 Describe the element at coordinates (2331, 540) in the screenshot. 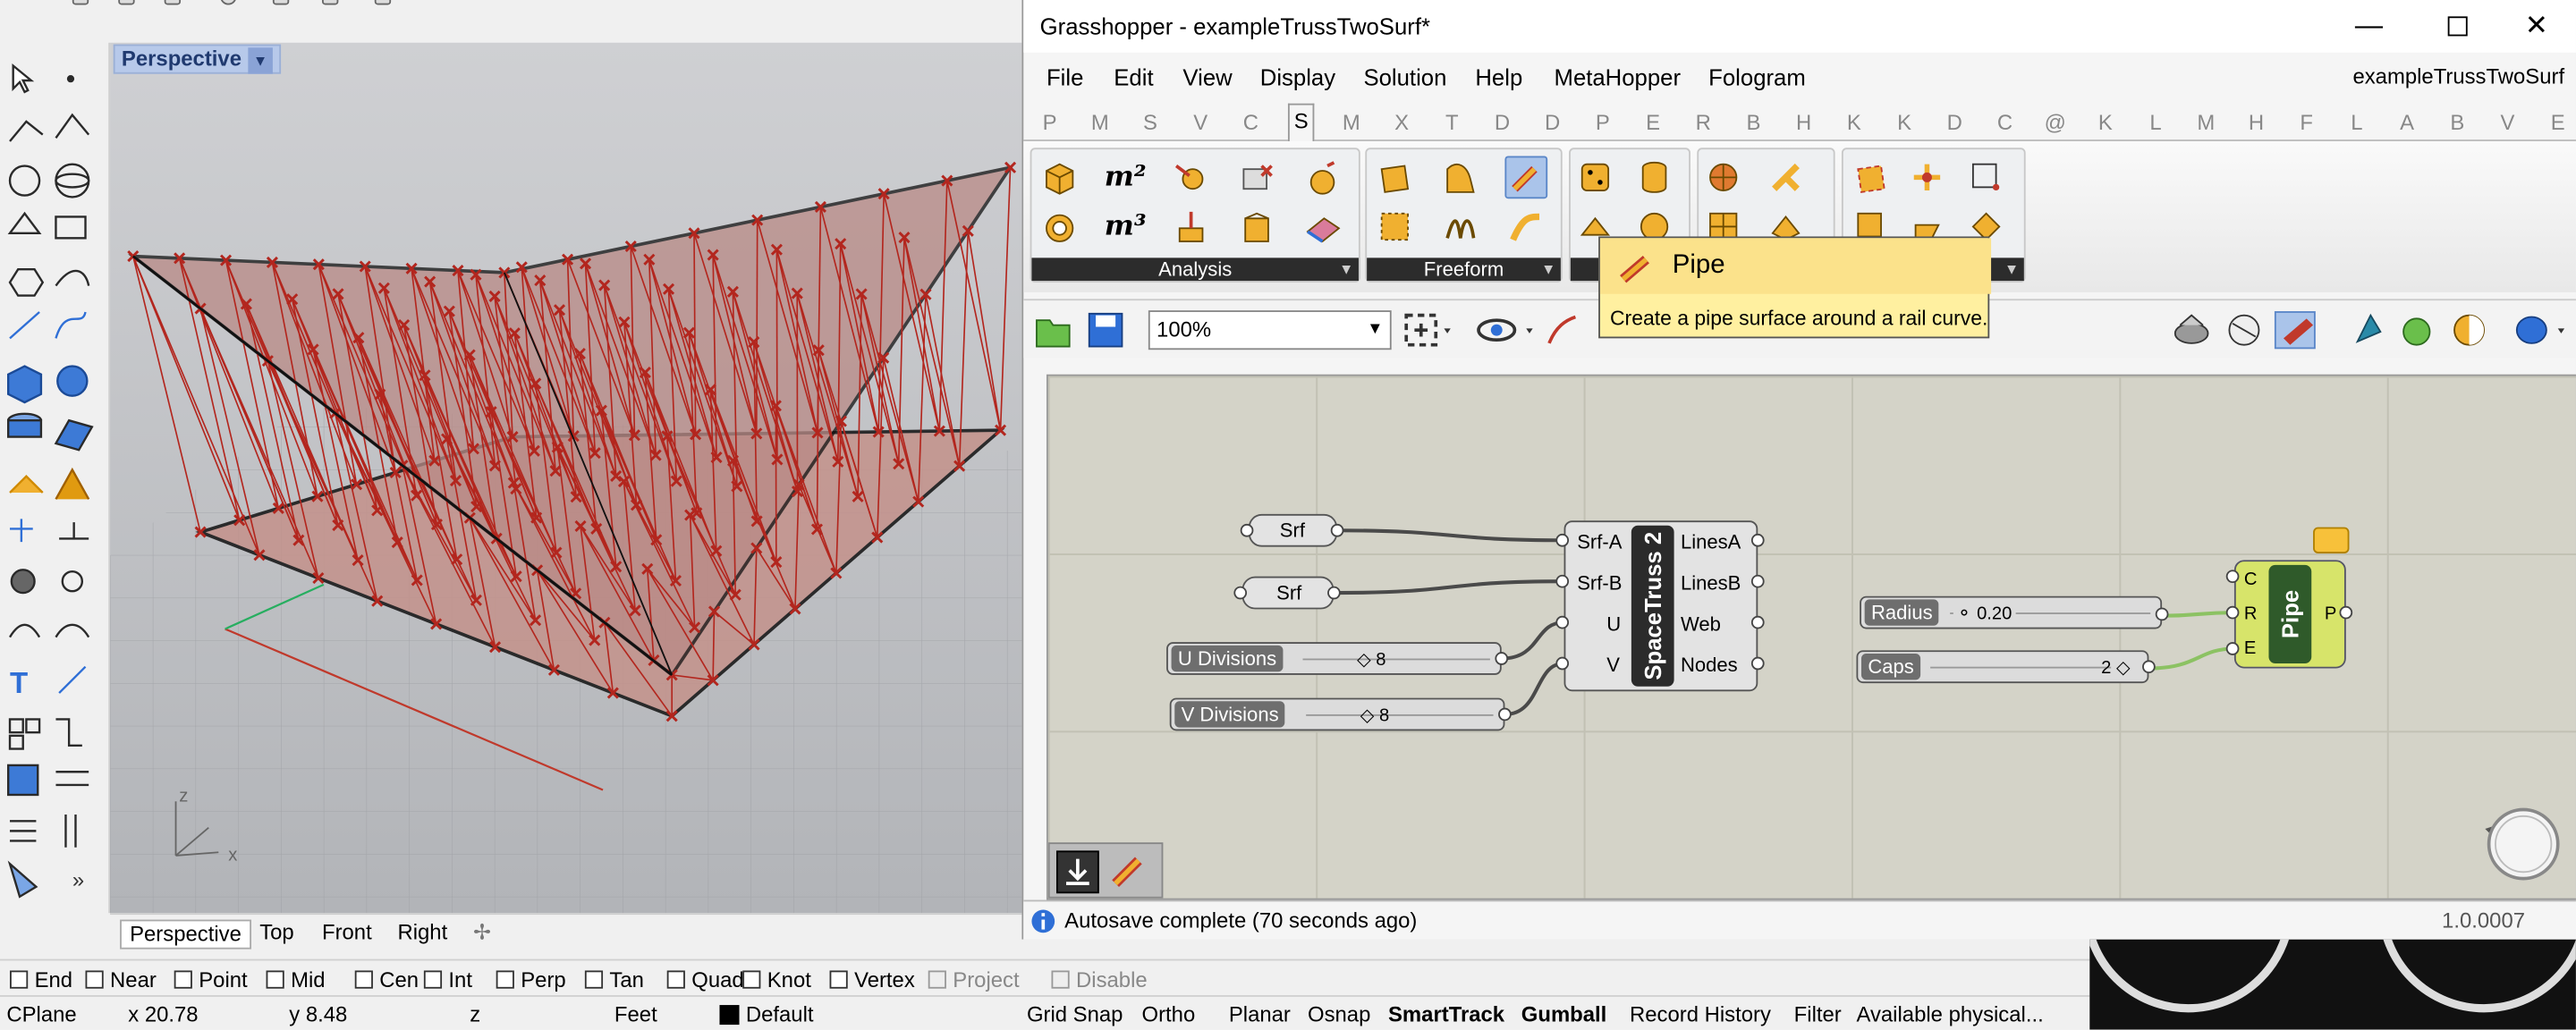

I see `message-balloon-icon` at that location.